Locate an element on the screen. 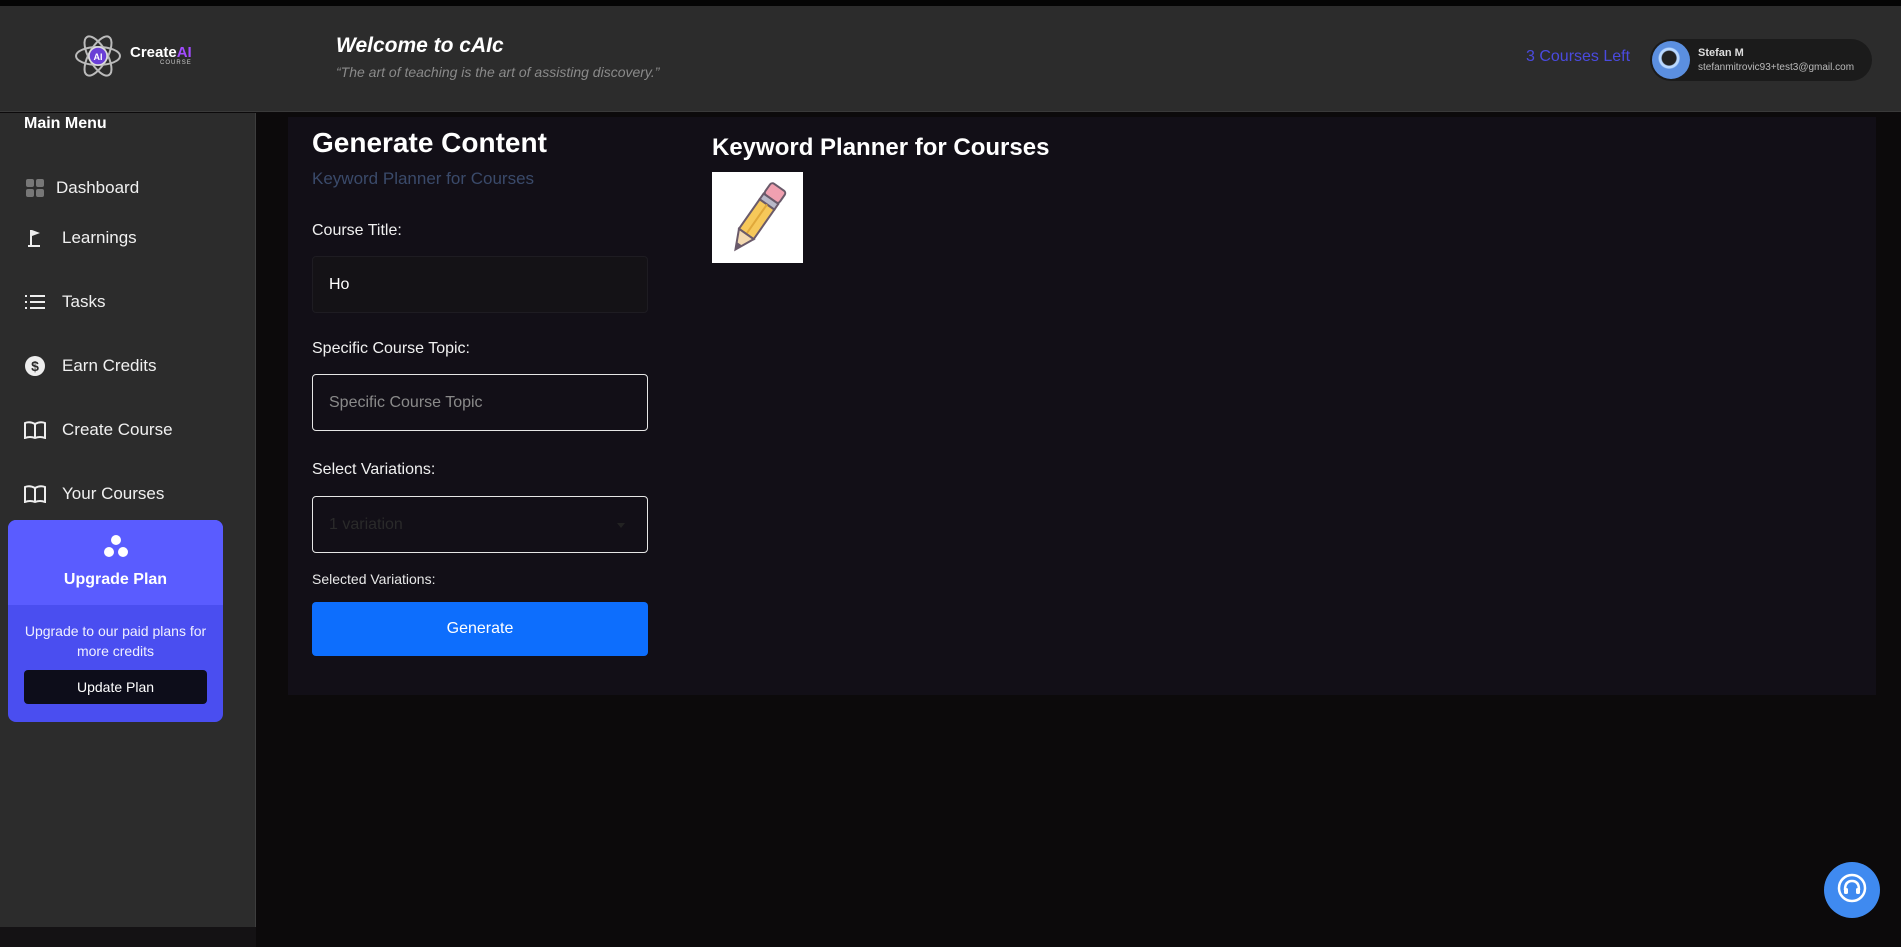 The image size is (1901, 947). specific-topic-placeholder: Specific Course Topic is located at coordinates (406, 402).